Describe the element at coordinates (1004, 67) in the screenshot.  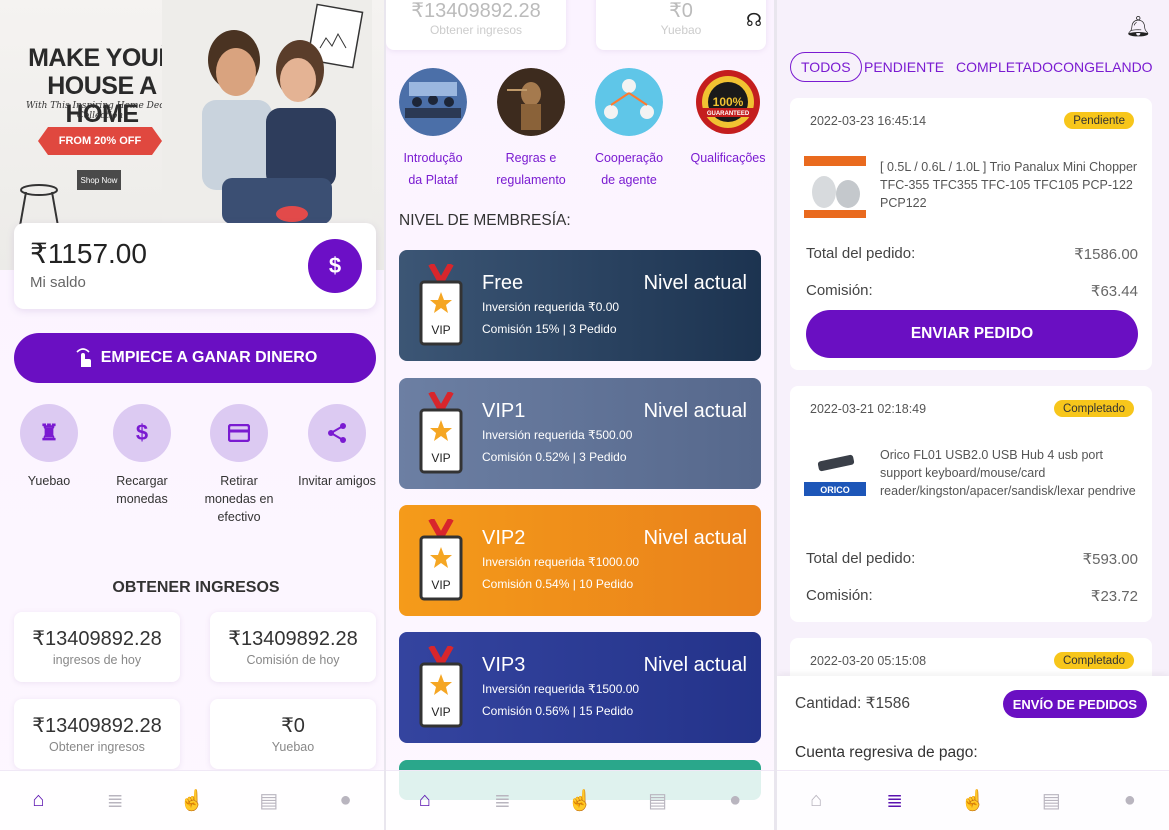
I see `tab-completed: COMPLETADO` at that location.